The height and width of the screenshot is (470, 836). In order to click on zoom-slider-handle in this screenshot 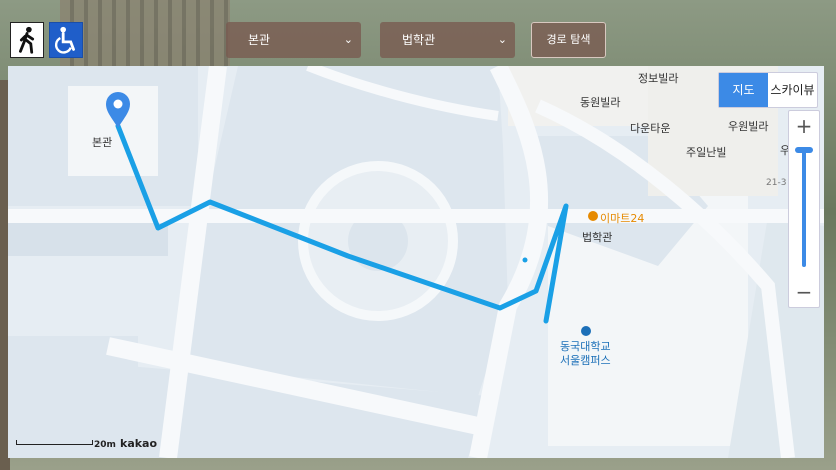, I will do `click(804, 150)`.